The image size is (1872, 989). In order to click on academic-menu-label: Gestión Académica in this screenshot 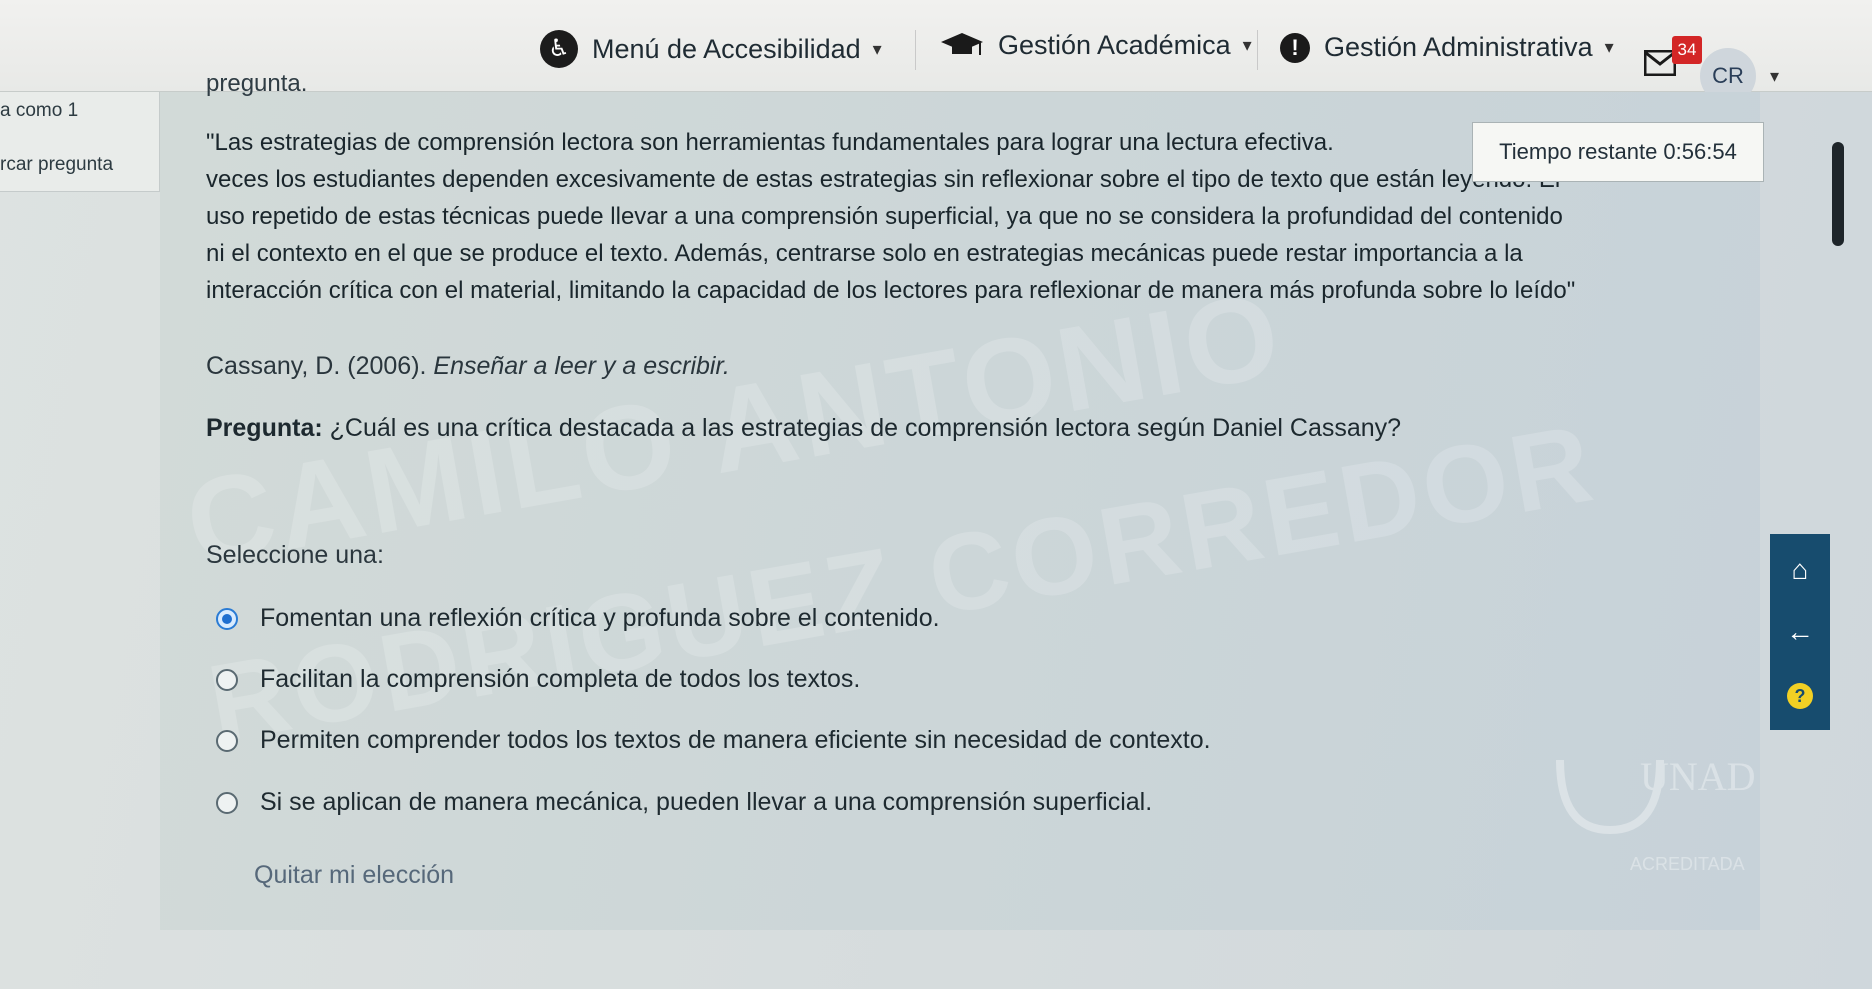, I will do `click(1114, 45)`.